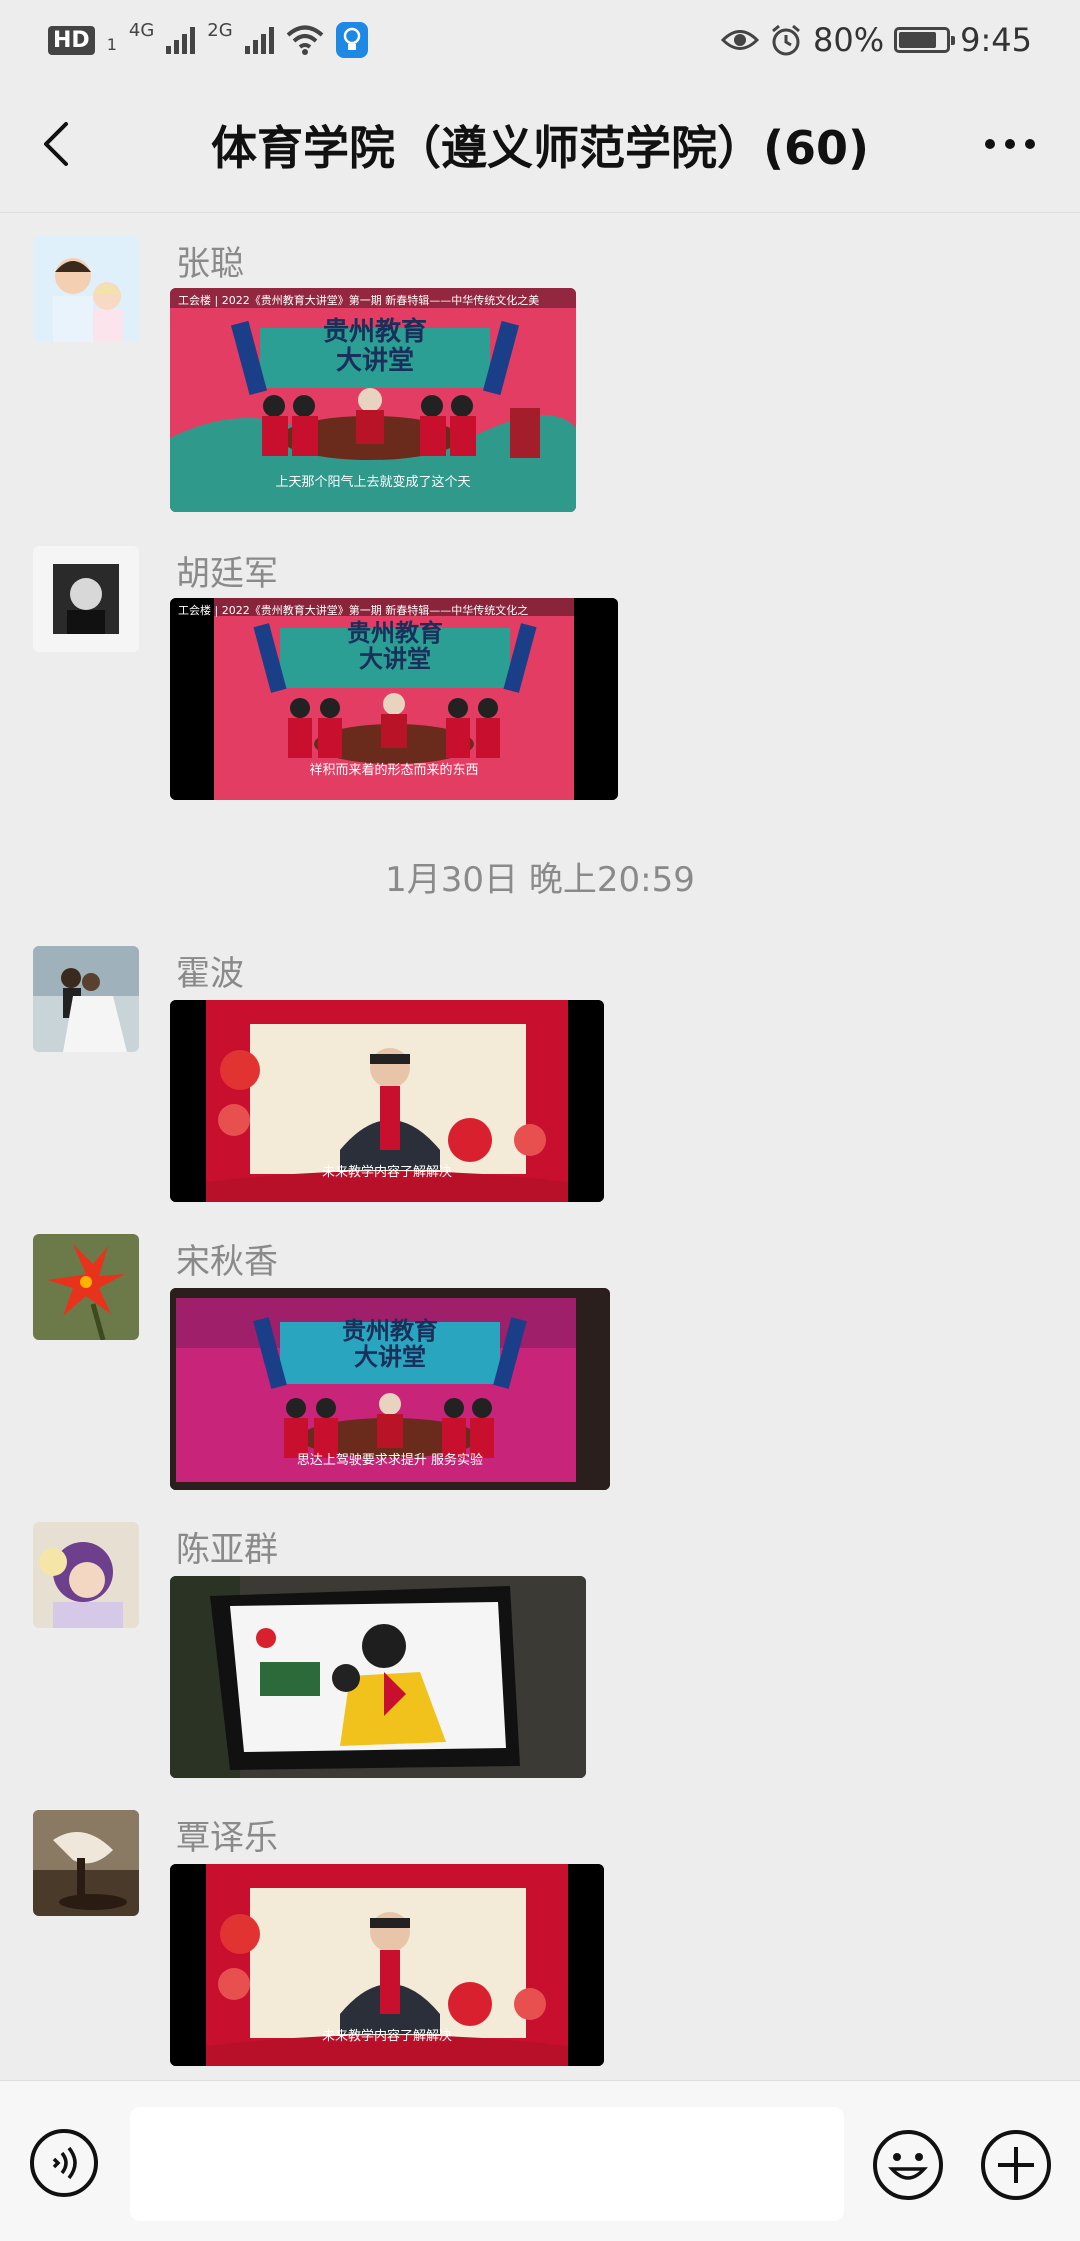  I want to click on hd-badge: HD, so click(71, 40).